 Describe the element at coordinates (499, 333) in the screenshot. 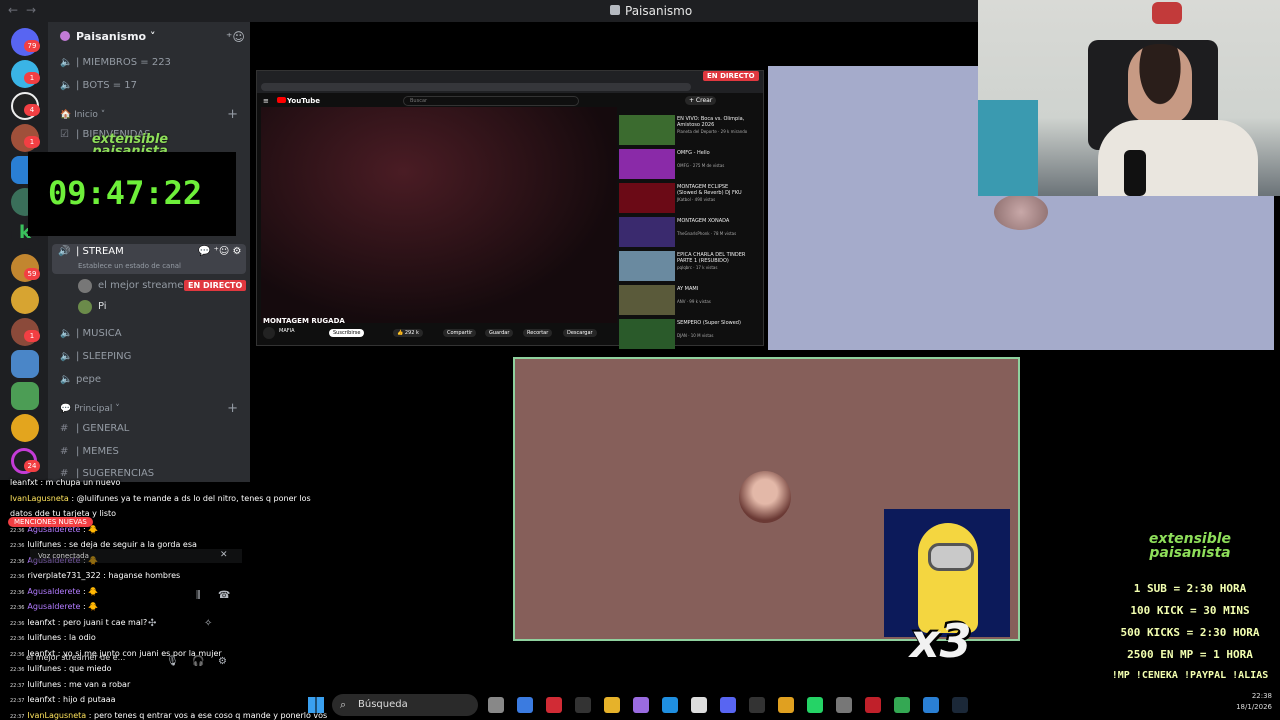

I see `save-button: Guardar` at that location.